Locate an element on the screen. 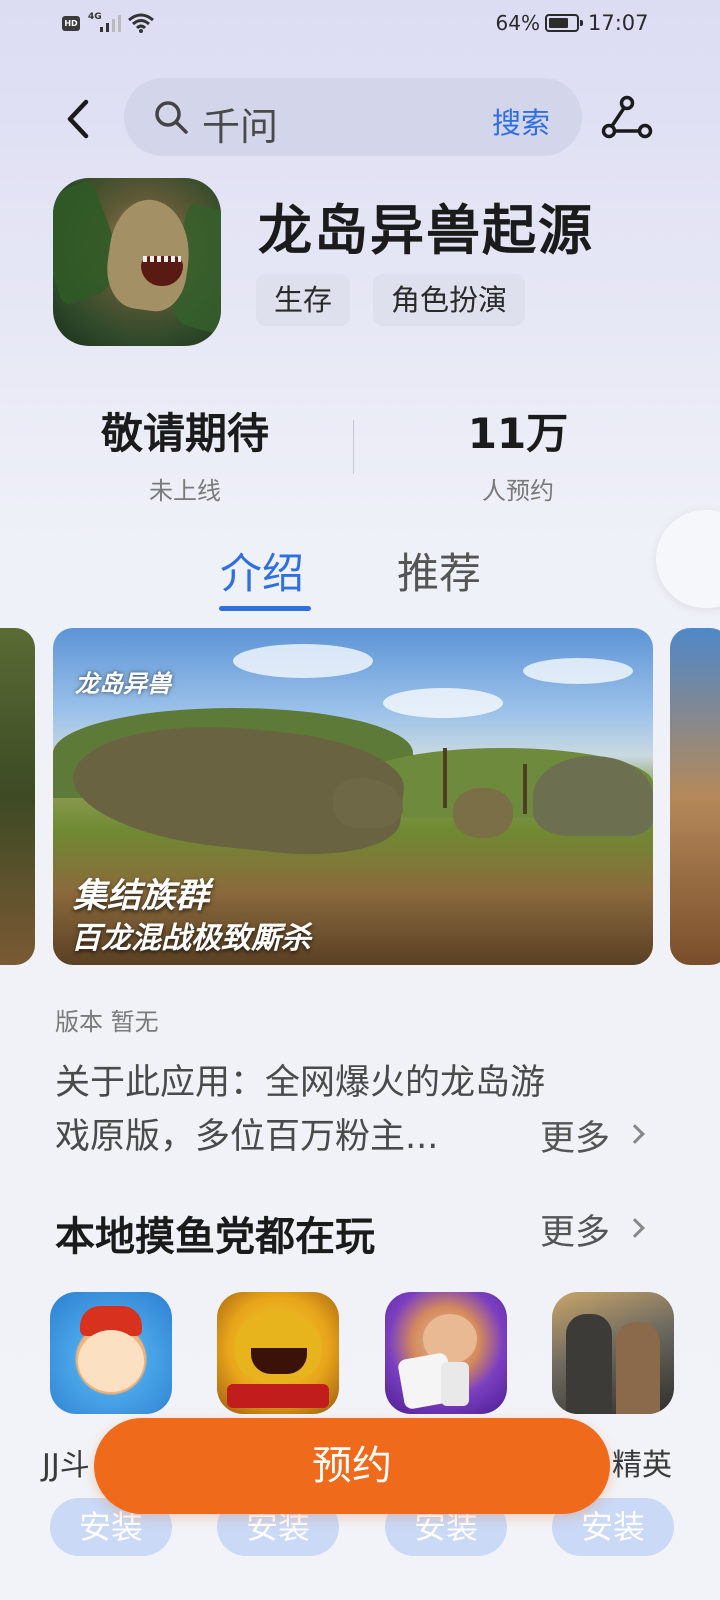  section-more-button: 更多 is located at coordinates (575, 1229).